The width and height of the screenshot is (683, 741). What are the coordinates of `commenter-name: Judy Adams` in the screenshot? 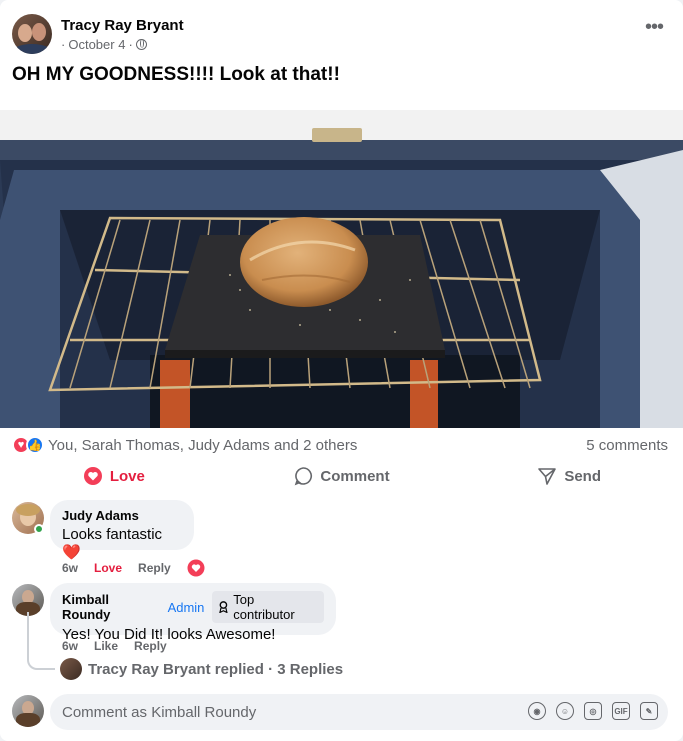 It's located at (100, 515).